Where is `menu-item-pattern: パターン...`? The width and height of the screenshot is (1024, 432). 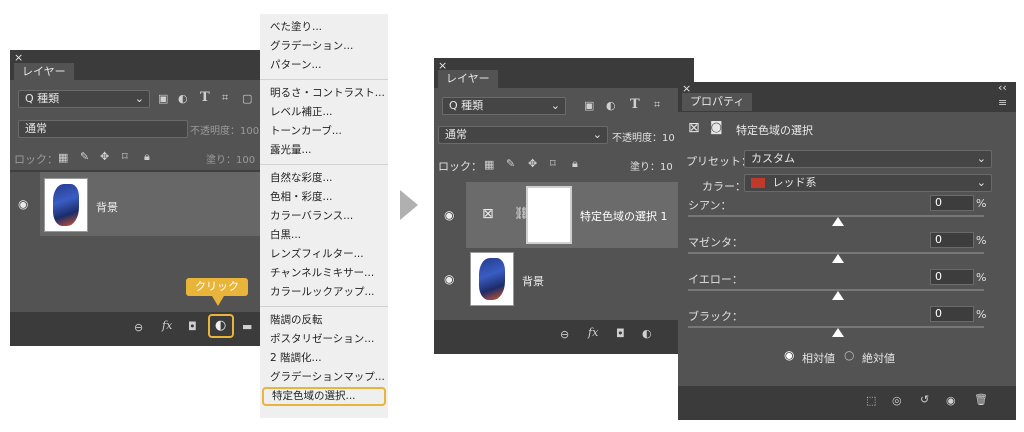
menu-item-pattern: パターン... is located at coordinates (324, 65).